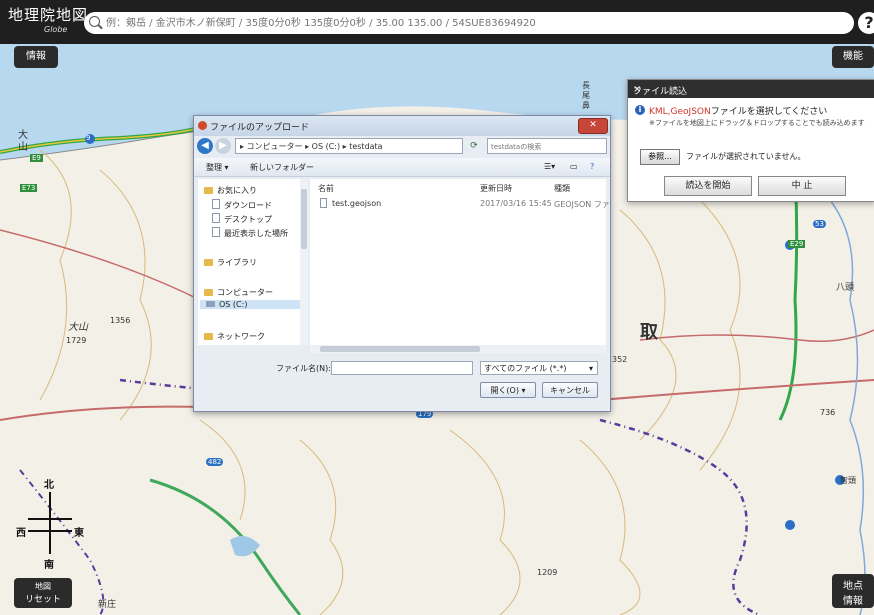 The width and height of the screenshot is (874, 615). Describe the element at coordinates (797, 244) in the screenshot. I see `road-badge: E29` at that location.